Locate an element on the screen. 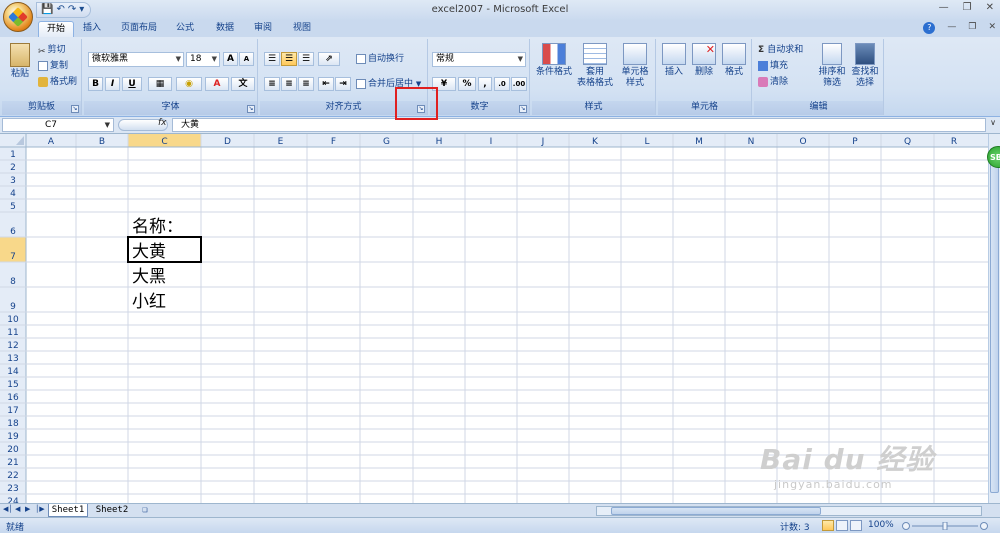 This screenshot has height=533, width=1000. column-header-q: Q is located at coordinates (907, 142).